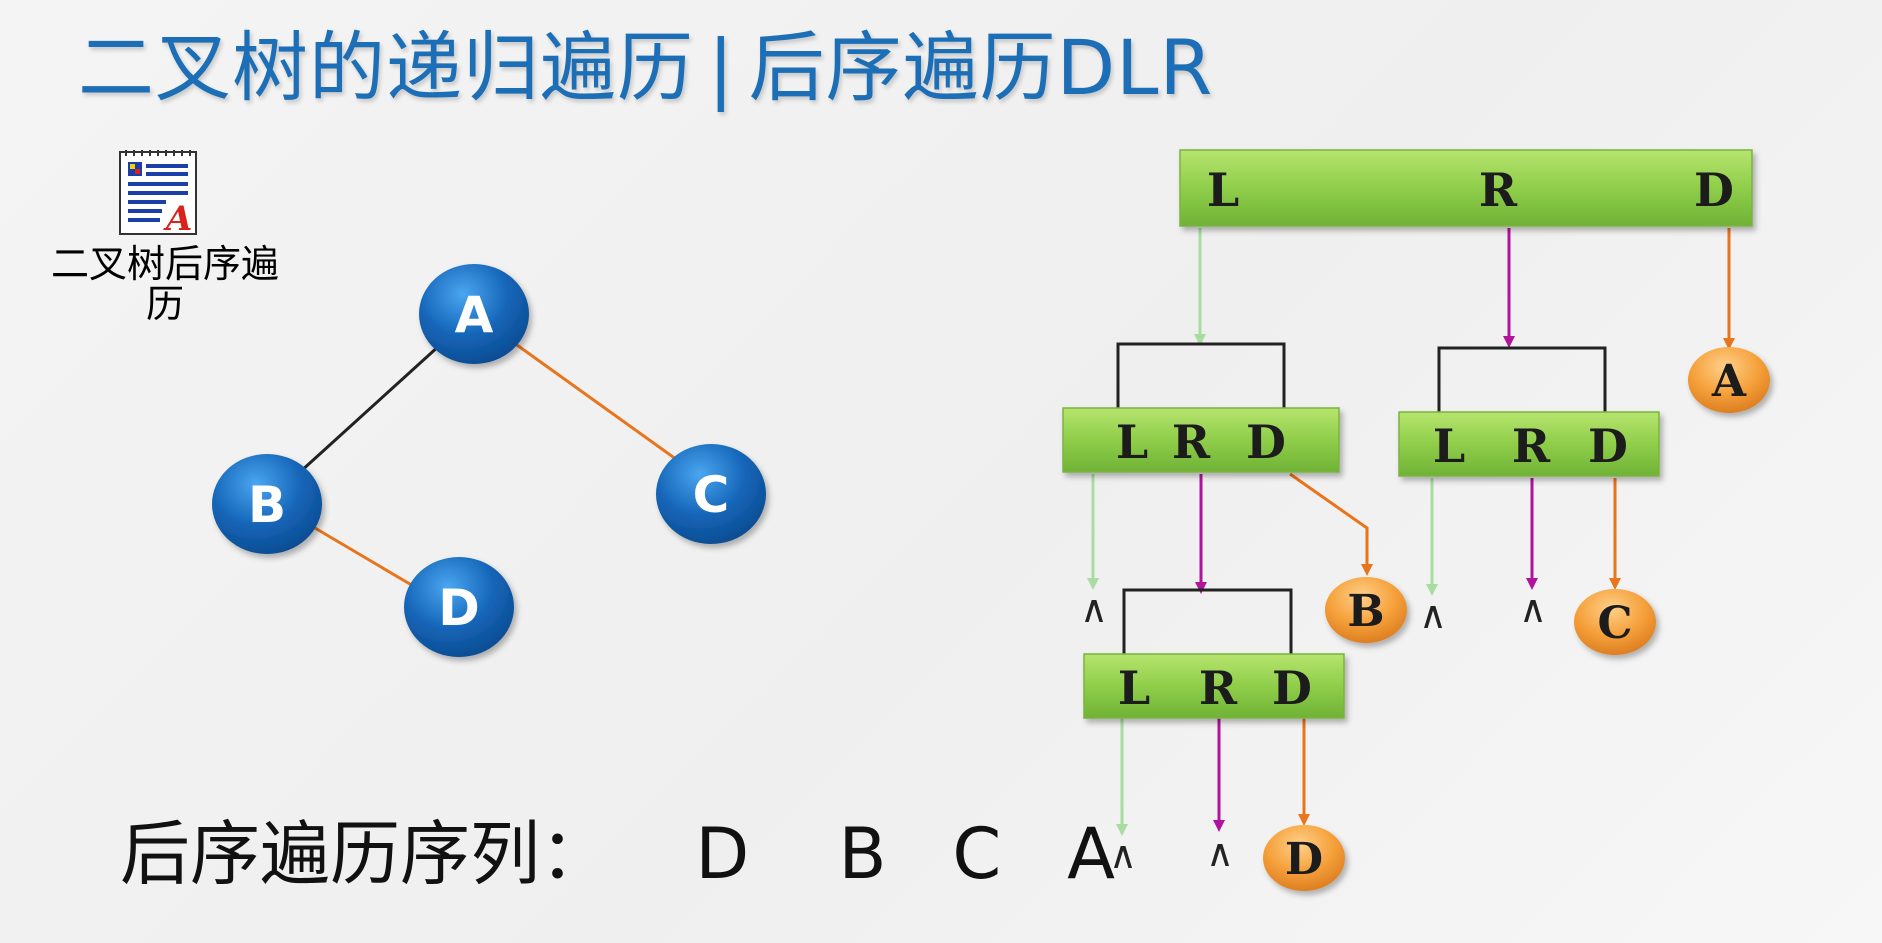  I want to click on tree-node-c-label: C, so click(711, 495).